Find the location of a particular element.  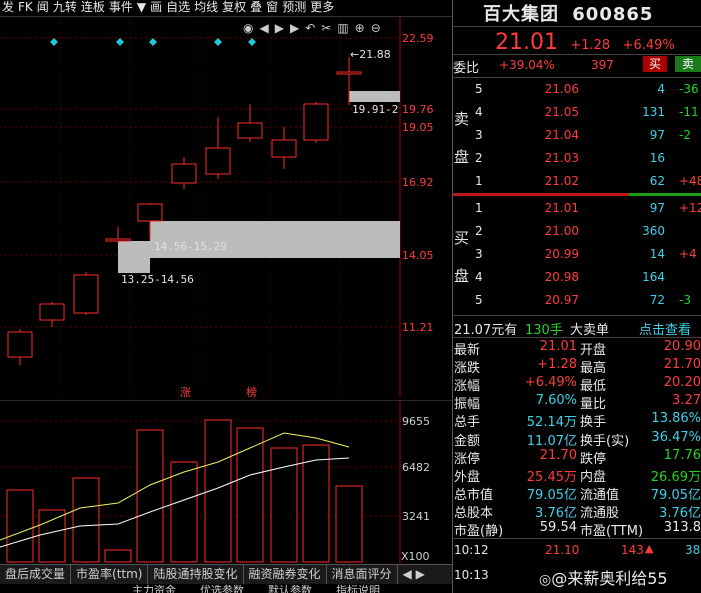

vol-unit: X100 is located at coordinates (415, 556).